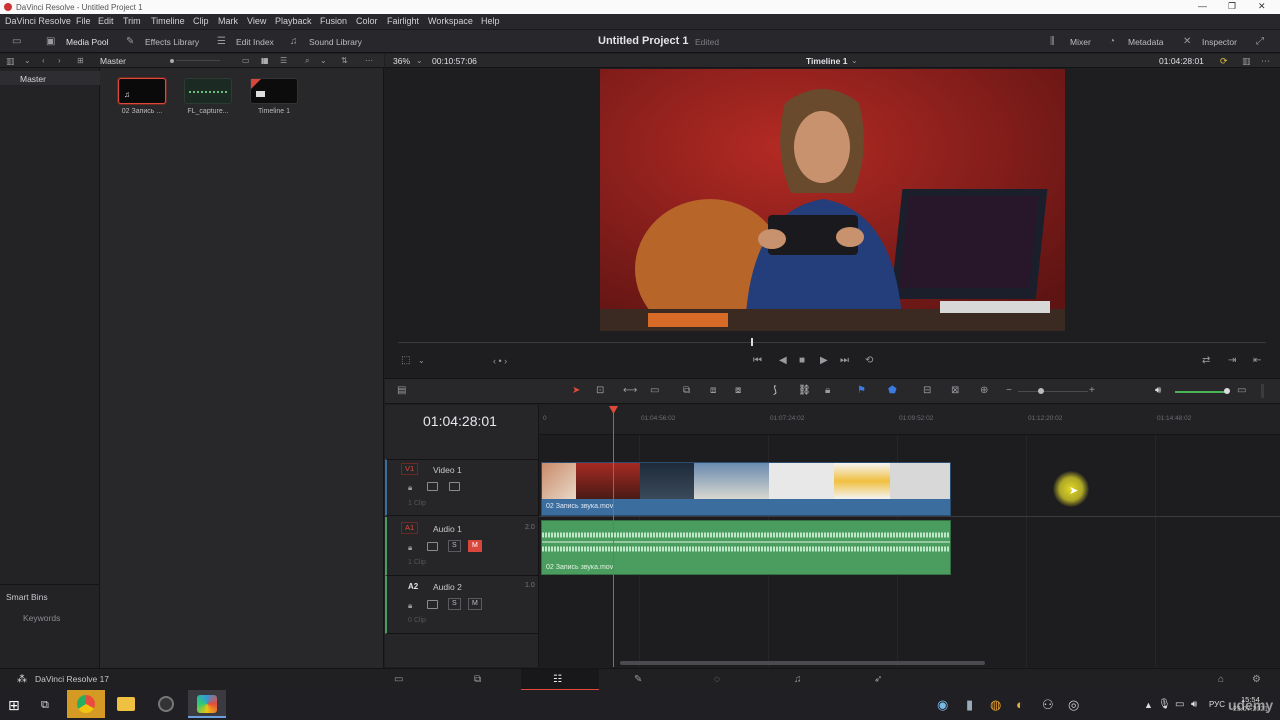 Image resolution: width=1280 pixels, height=720 pixels. What do you see at coordinates (654, 391) in the screenshot?
I see `blade-tool-icon: ▭` at bounding box center [654, 391].